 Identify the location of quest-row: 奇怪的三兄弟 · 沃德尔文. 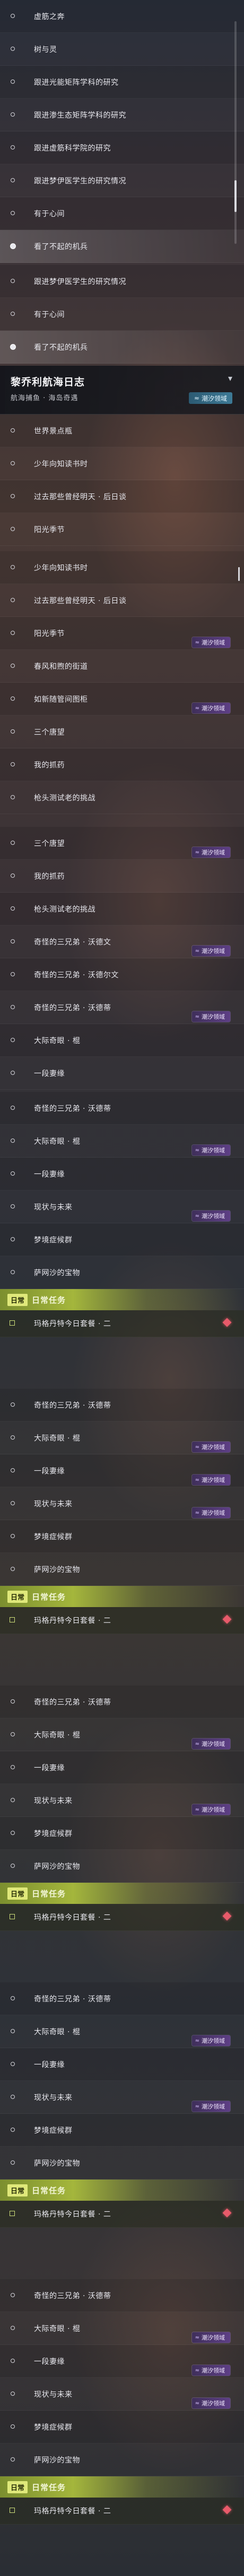
(122, 974).